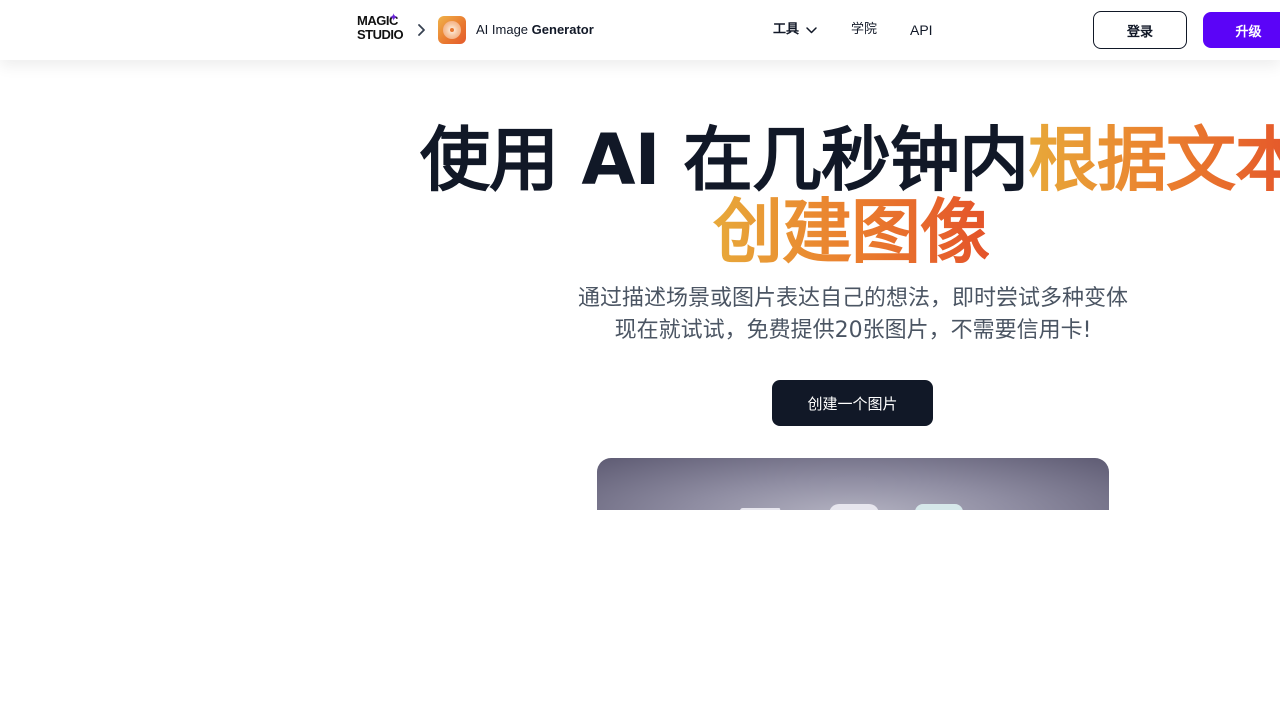 Image resolution: width=1280 pixels, height=720 pixels. Describe the element at coordinates (535, 30) in the screenshot. I see `app-name: AI Image Generator` at that location.